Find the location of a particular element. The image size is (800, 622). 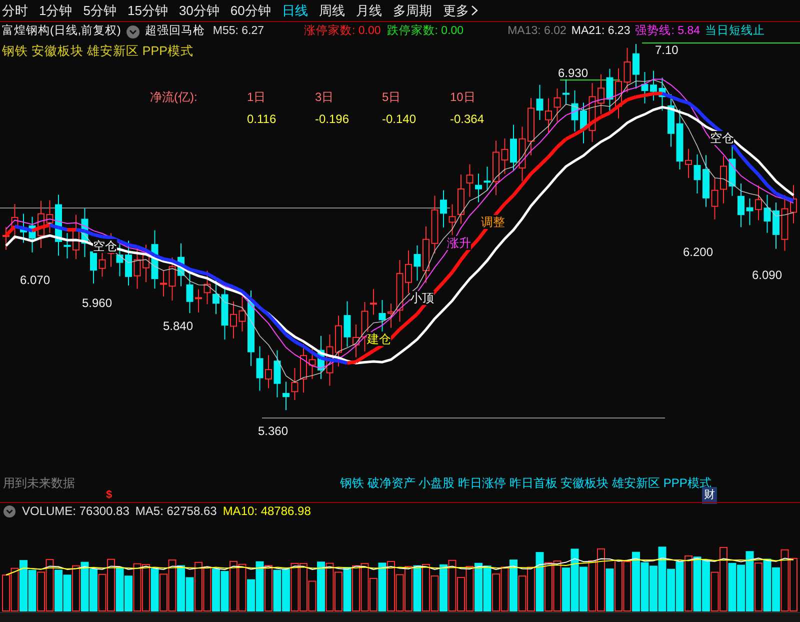

indicator-name: 超强回马枪 is located at coordinates (174, 32).